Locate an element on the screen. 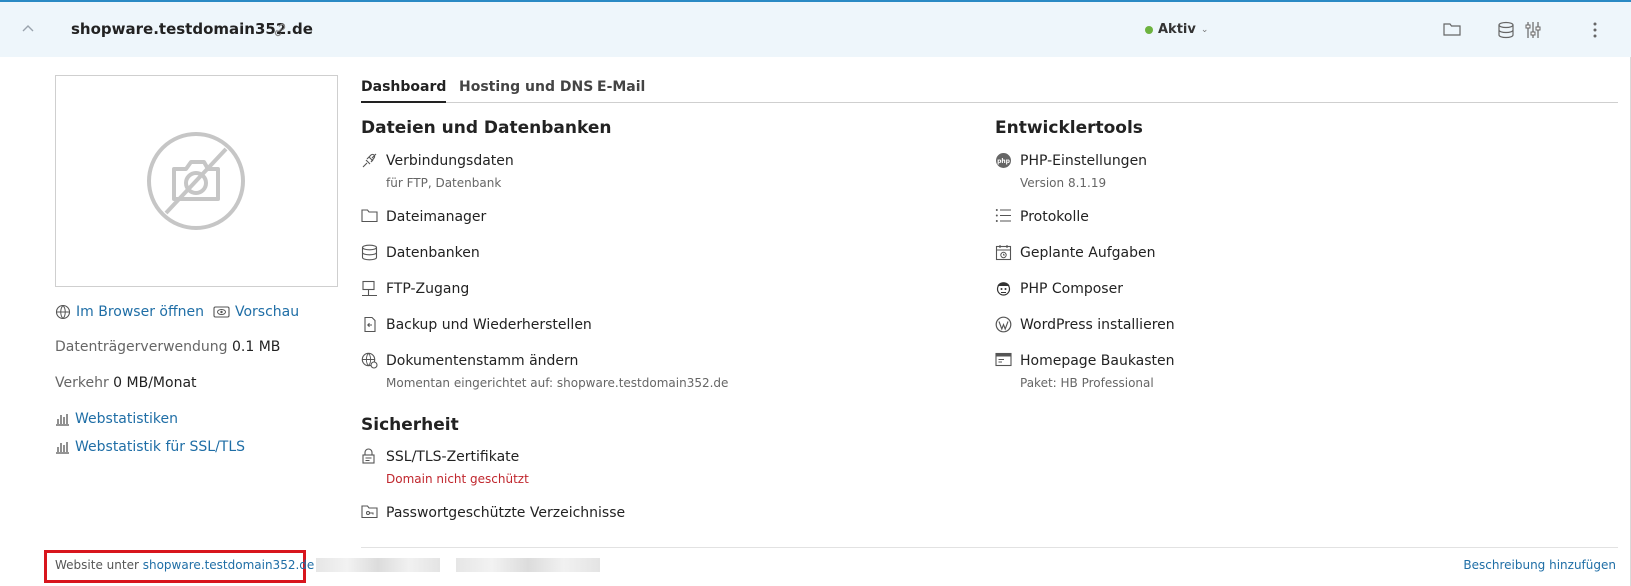 The image size is (1631, 586). logs-label: Protokolle is located at coordinates (1054, 216).